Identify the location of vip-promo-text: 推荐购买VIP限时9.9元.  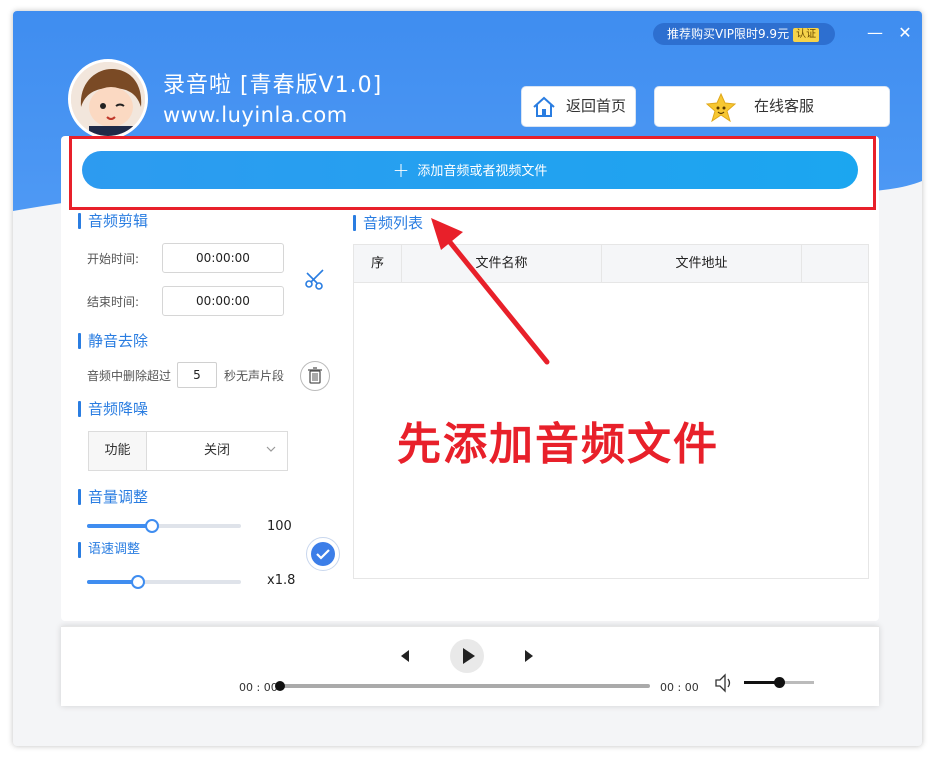
(728, 34).